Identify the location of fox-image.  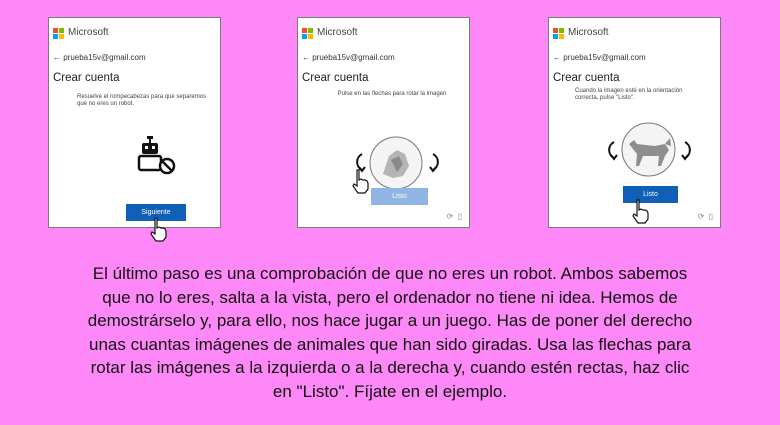
(648, 149).